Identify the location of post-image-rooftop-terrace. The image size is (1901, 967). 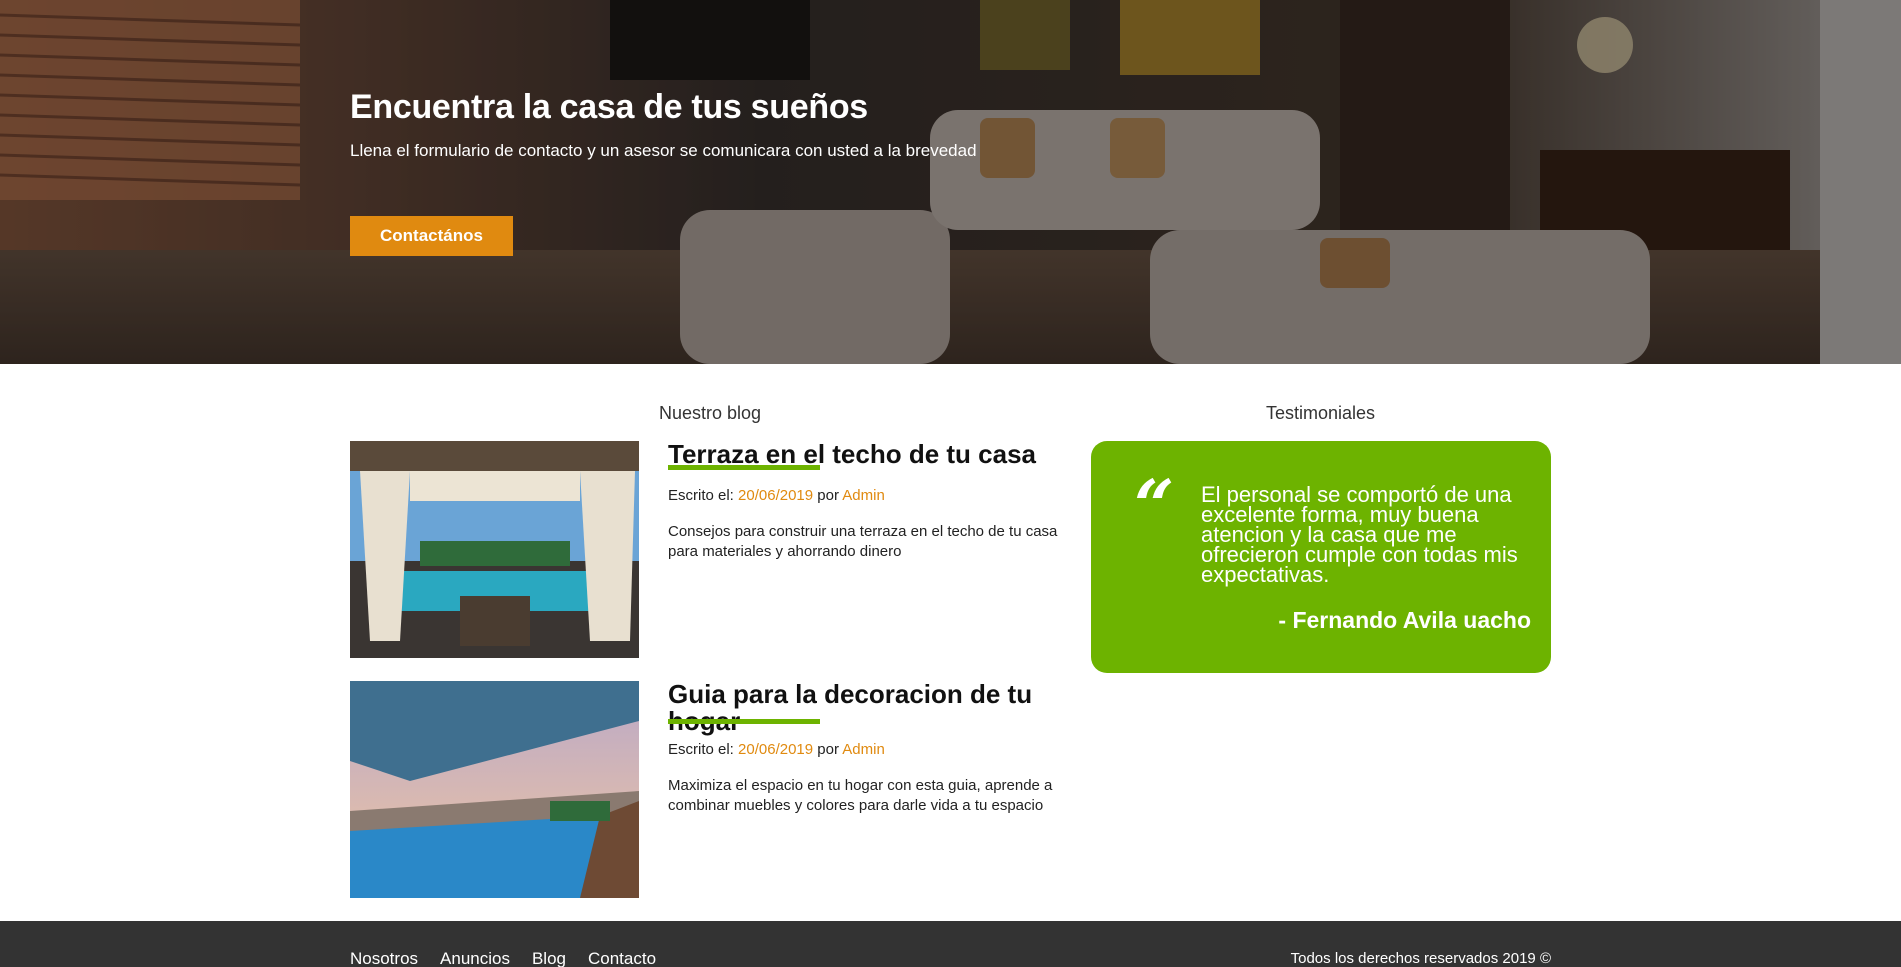
(494, 549).